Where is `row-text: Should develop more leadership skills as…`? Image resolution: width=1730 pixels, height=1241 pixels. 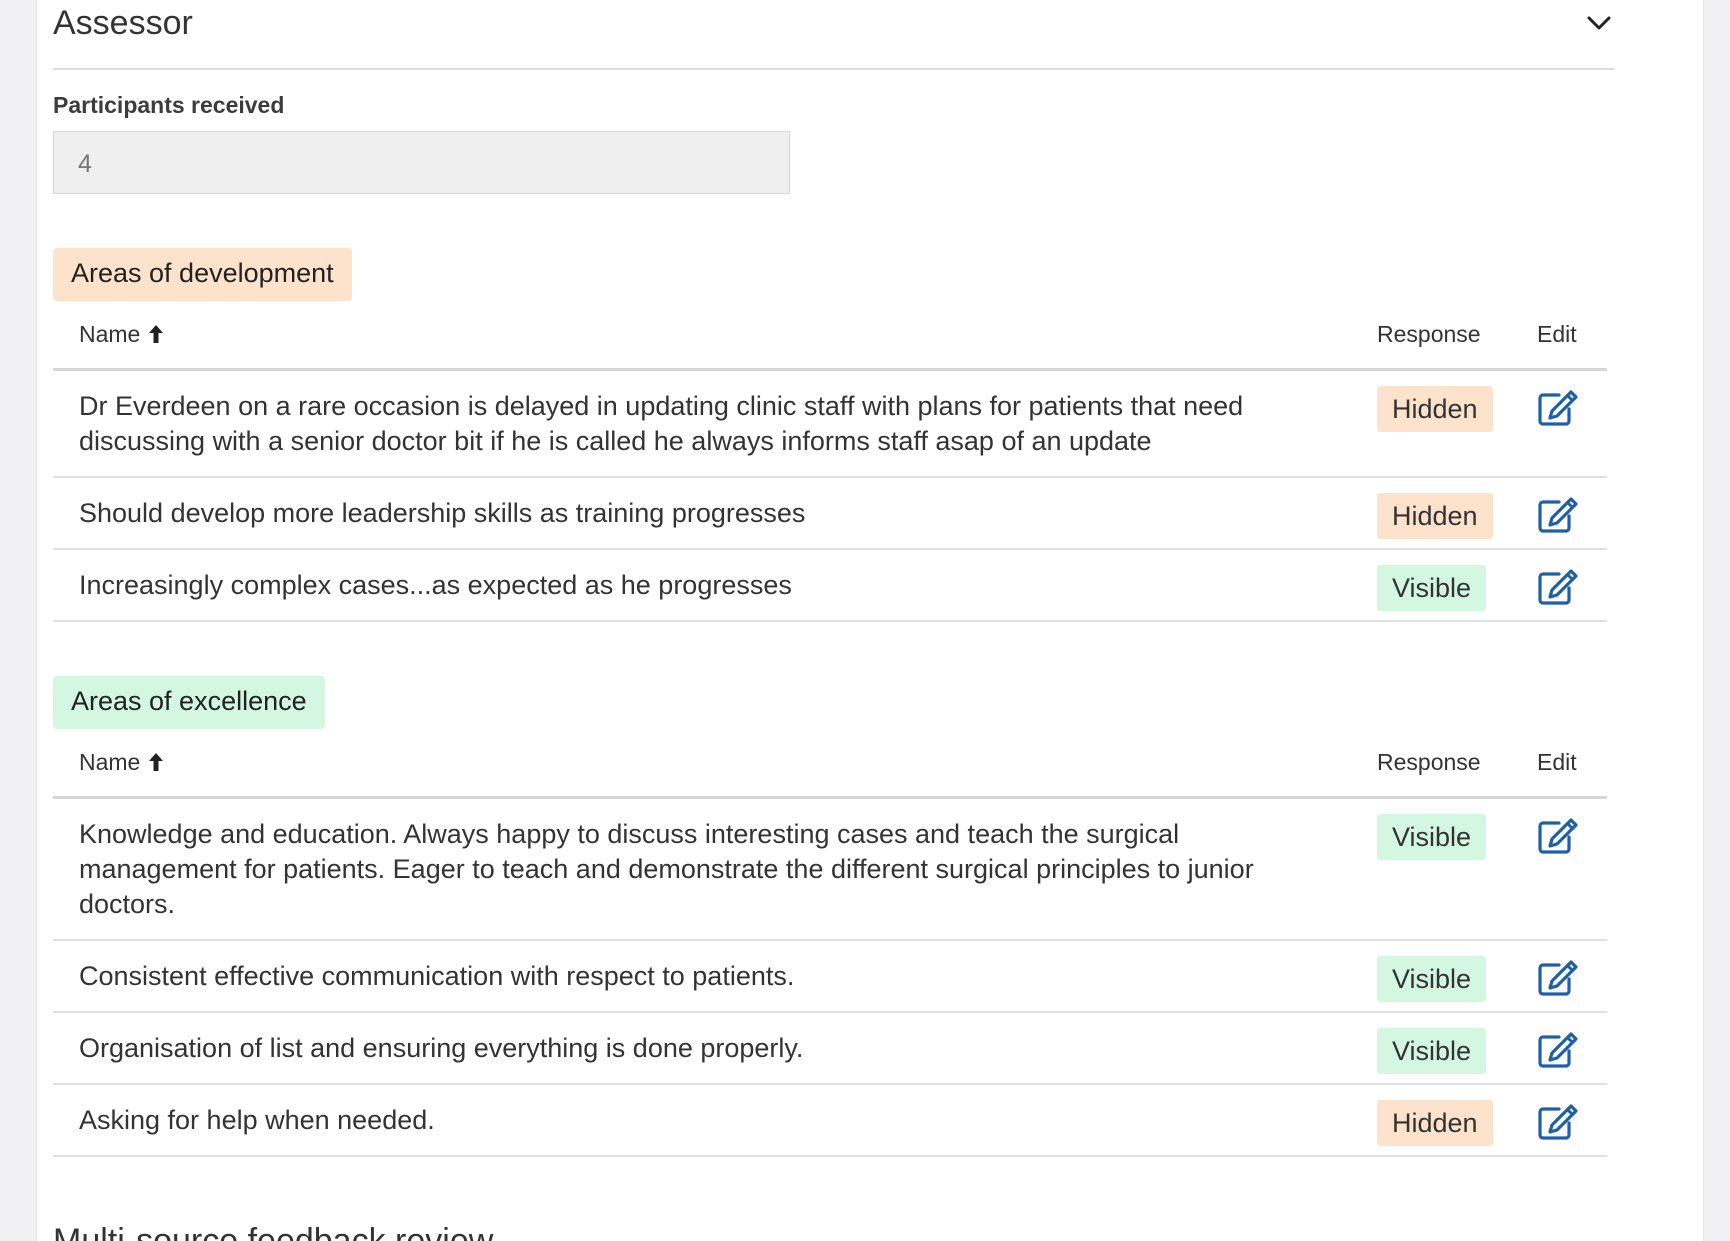 row-text: Should develop more leadership skills as… is located at coordinates (442, 513).